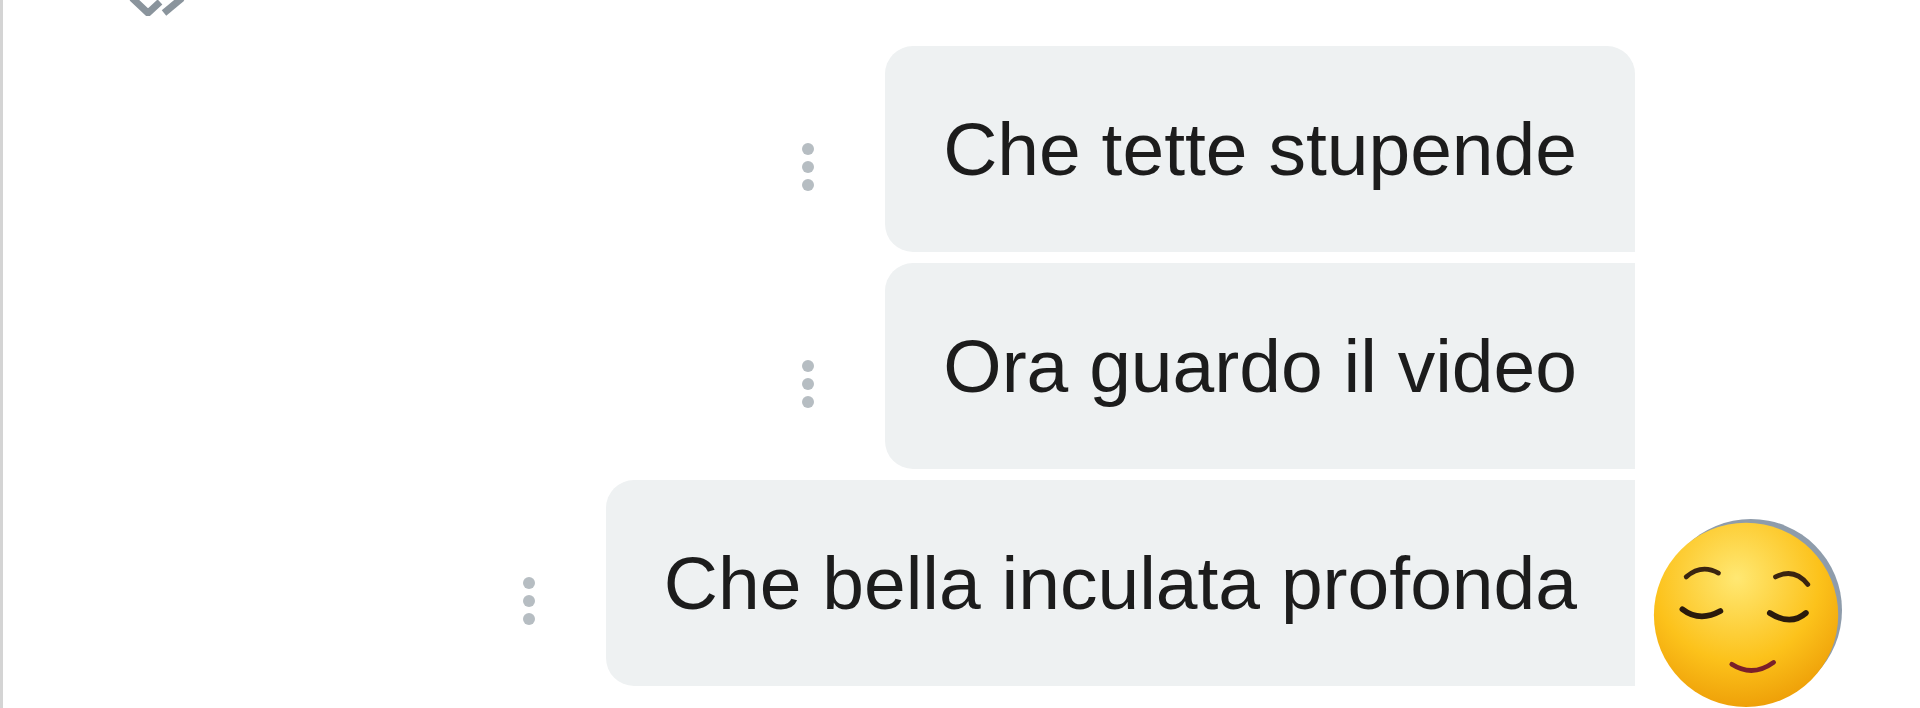 This screenshot has height=708, width=1920. What do you see at coordinates (1746, 613) in the screenshot?
I see `relieved-face-avatar-icon` at bounding box center [1746, 613].